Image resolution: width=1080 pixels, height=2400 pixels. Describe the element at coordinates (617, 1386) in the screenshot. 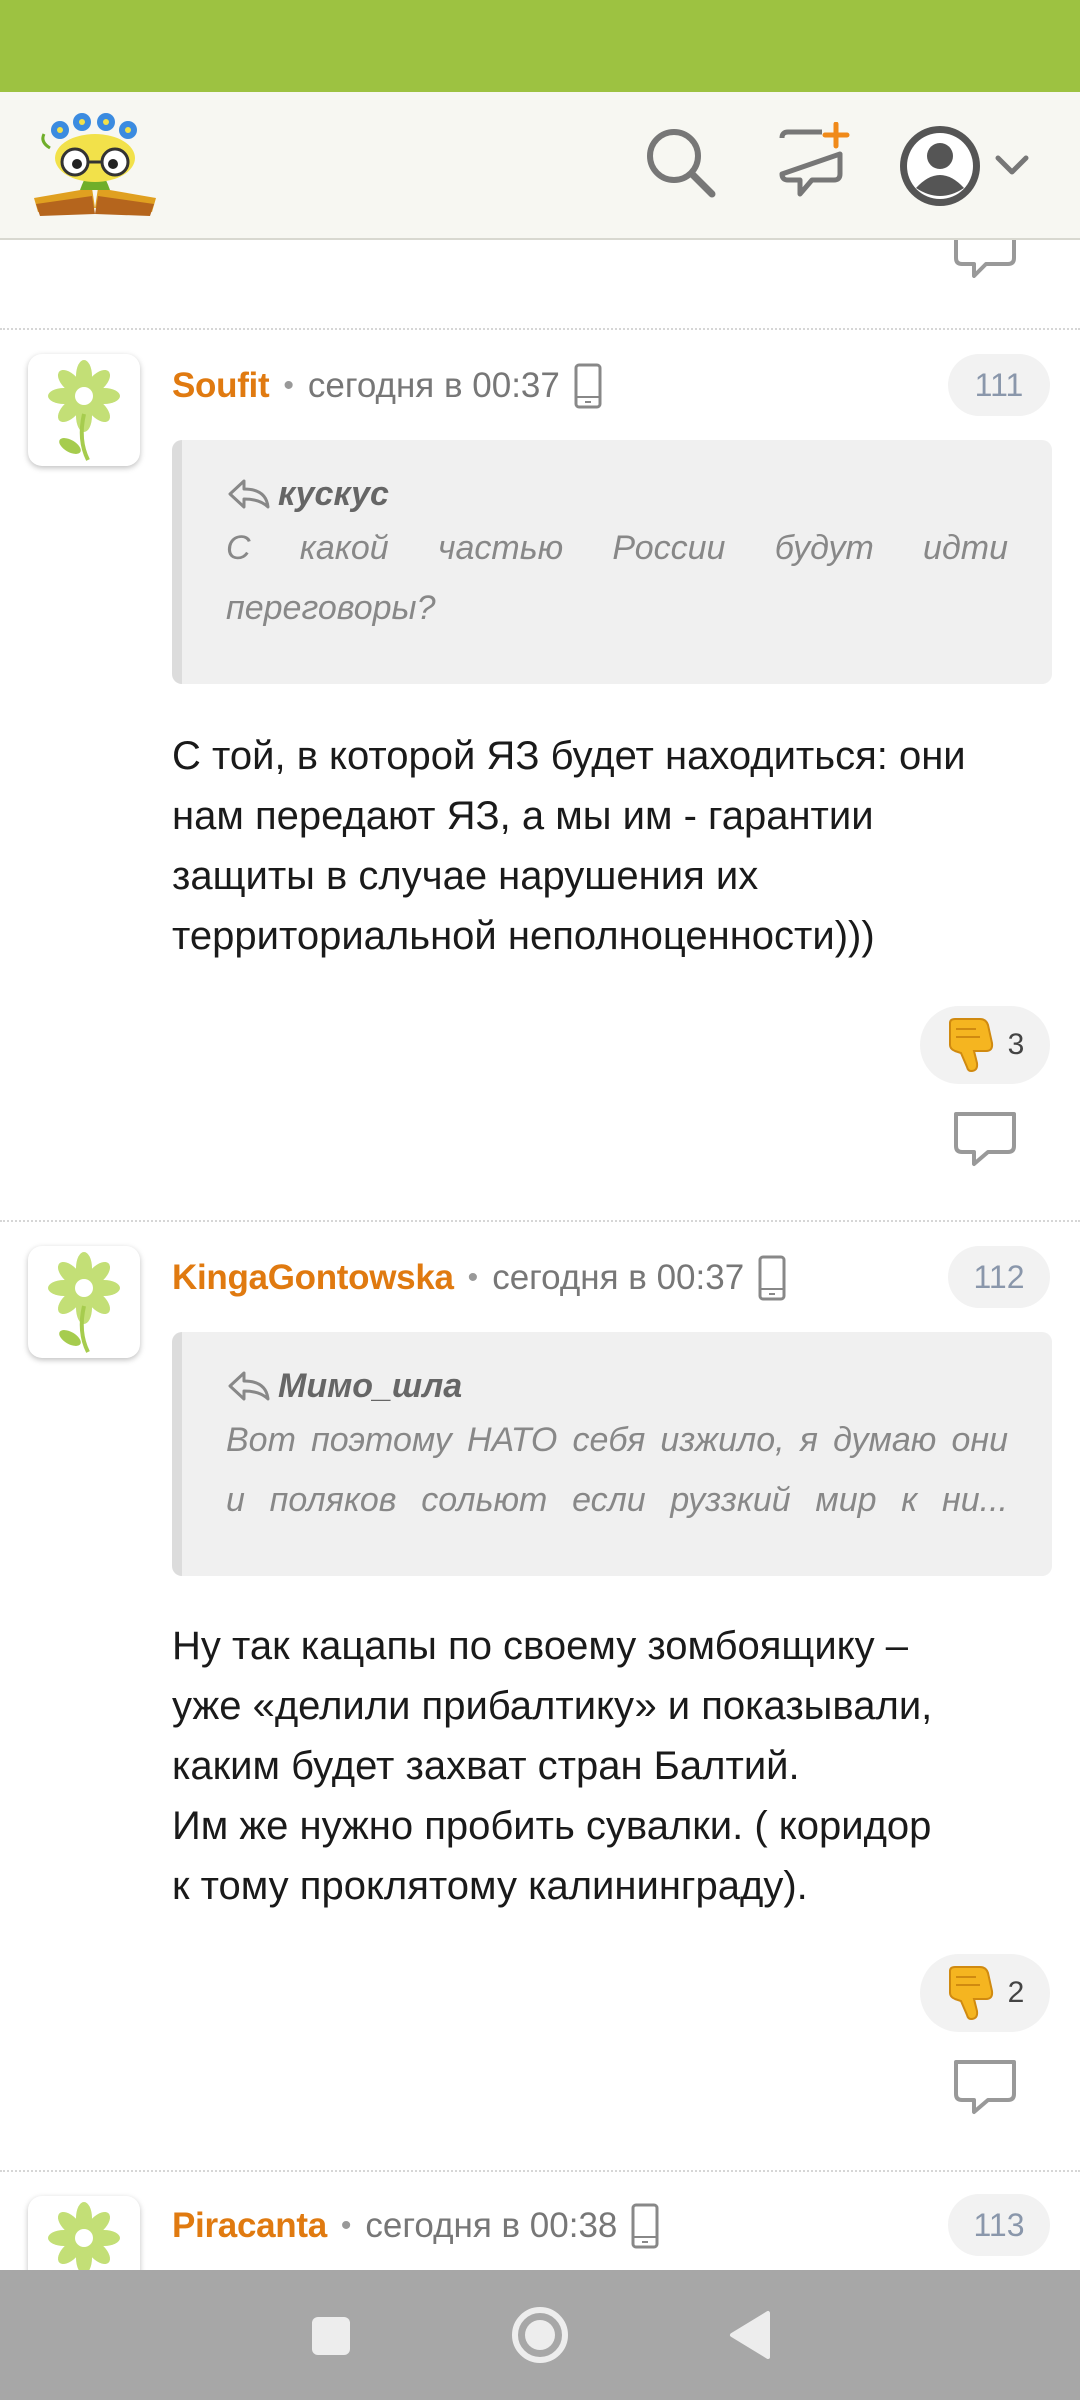

I see `quote-header: Мимо_шла` at that location.